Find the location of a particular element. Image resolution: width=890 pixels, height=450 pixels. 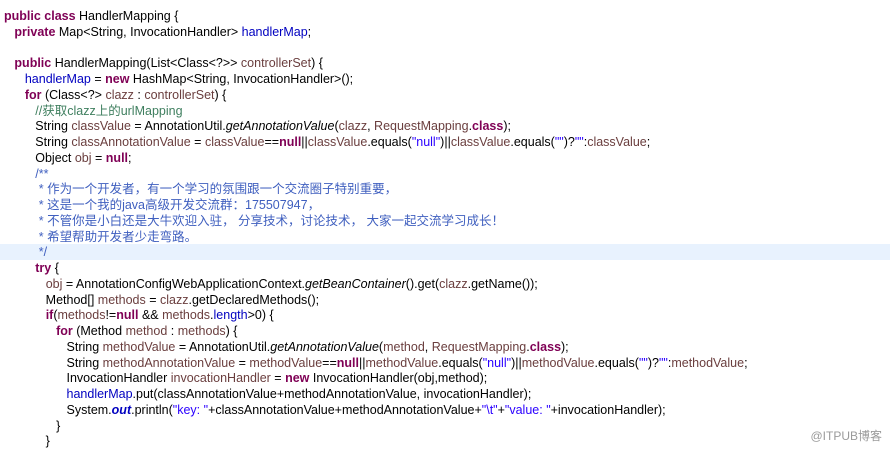

code-token: System. is located at coordinates (58, 409).